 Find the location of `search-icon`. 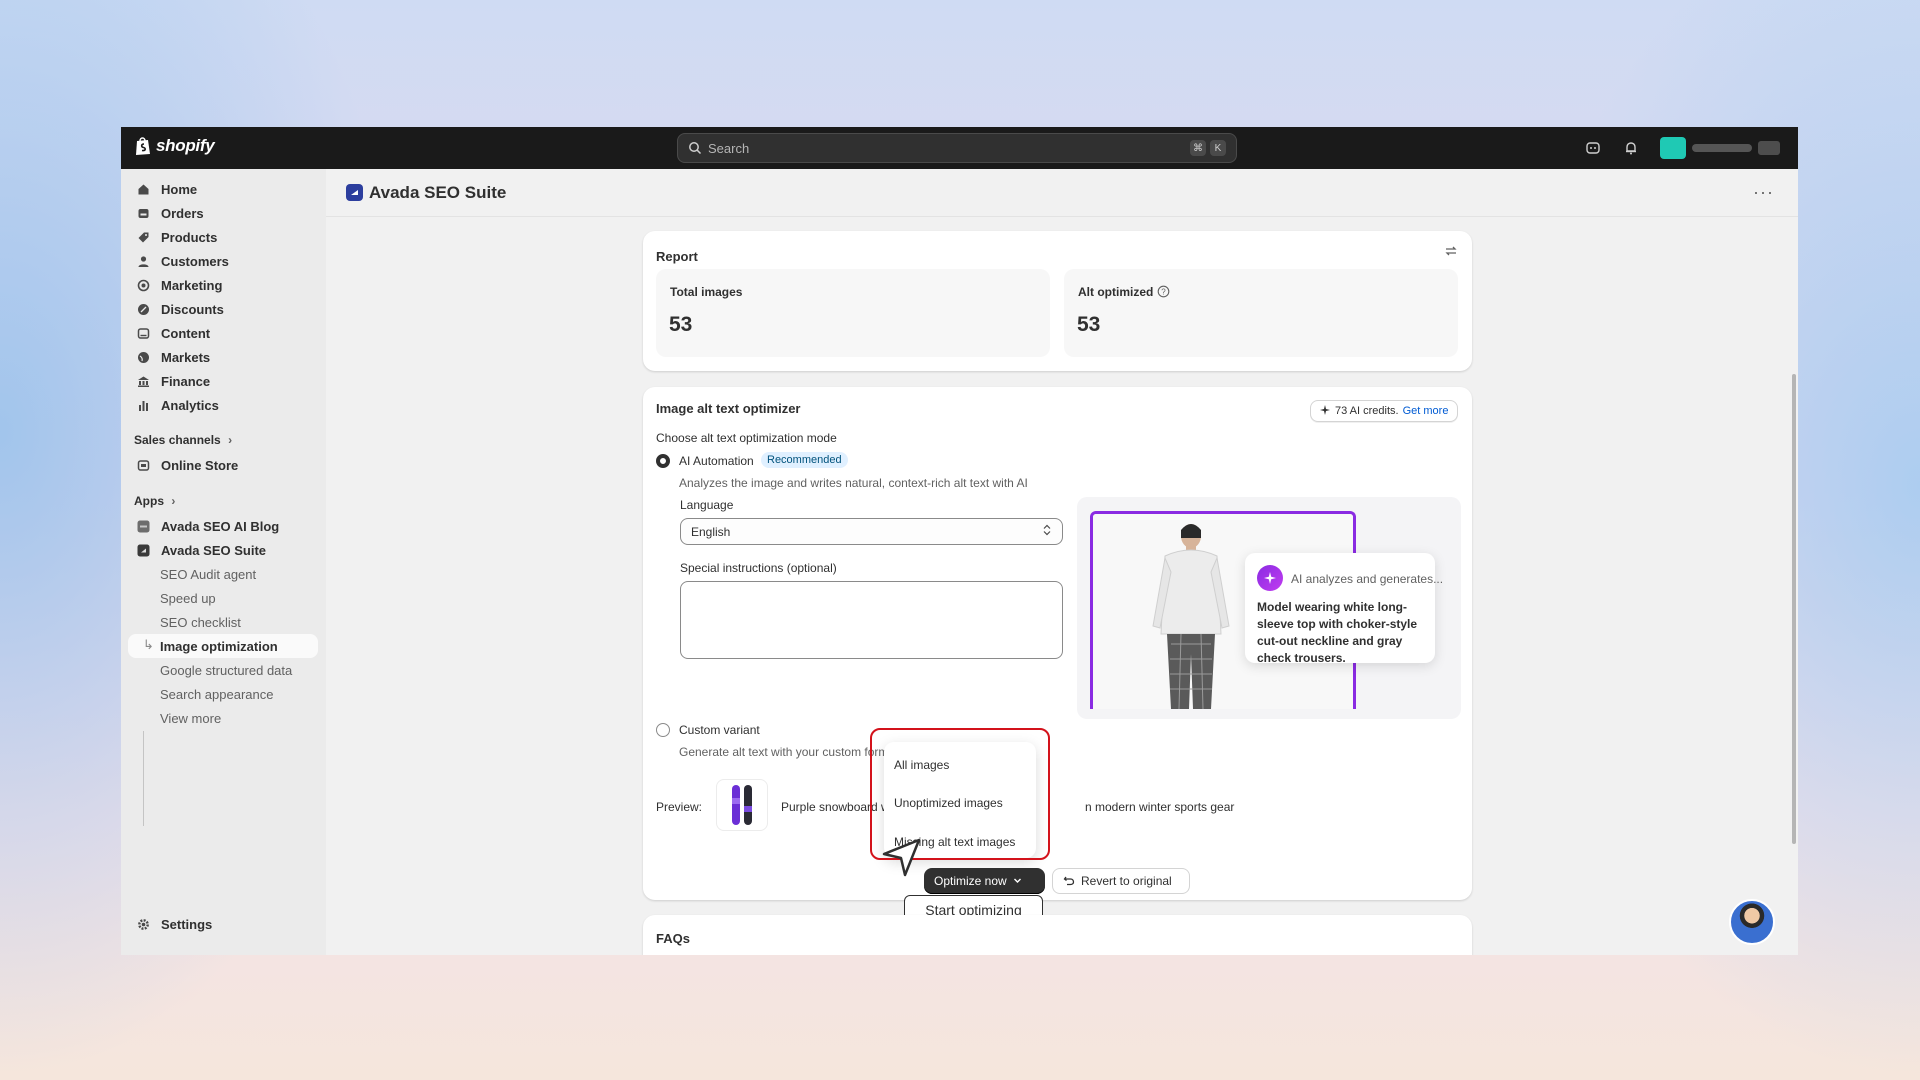

search-icon is located at coordinates (695, 148).